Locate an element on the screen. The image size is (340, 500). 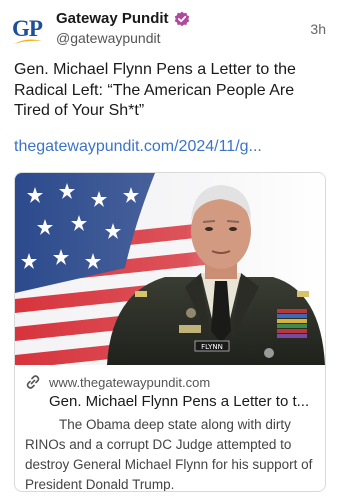
verified-badge-icon is located at coordinates (181, 18).